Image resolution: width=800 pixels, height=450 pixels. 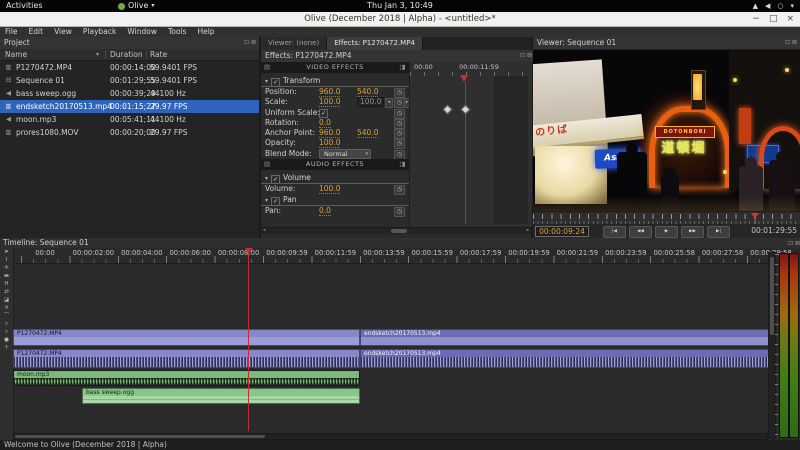 I want to click on project-item: ▥ P1270472.MP4 00:00:14;00 59.9401 FPS, so click(x=129, y=67).